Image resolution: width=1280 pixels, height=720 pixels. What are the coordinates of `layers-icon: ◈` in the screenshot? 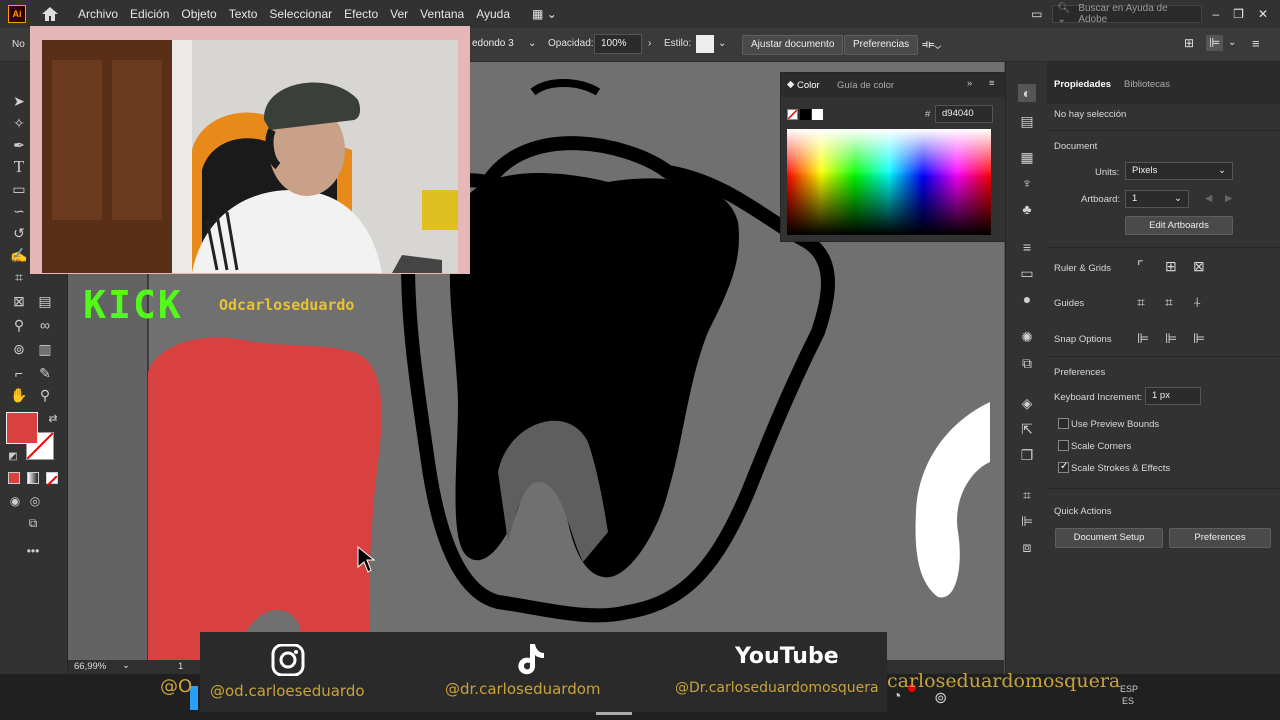 It's located at (1027, 403).